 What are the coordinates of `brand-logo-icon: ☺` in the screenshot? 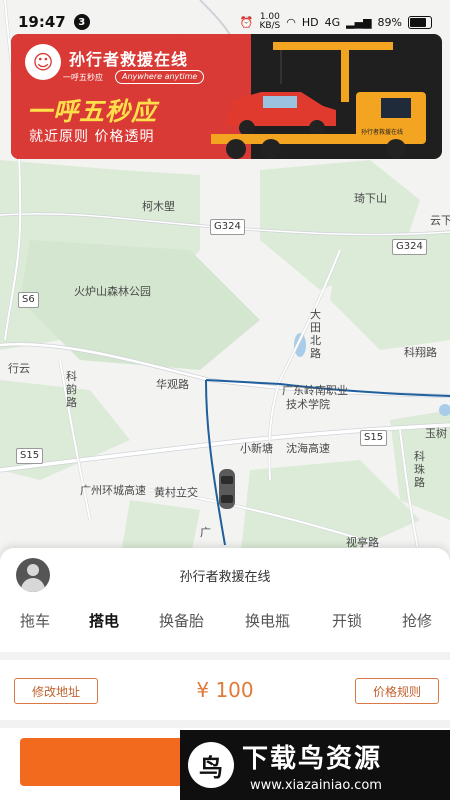 It's located at (43, 62).